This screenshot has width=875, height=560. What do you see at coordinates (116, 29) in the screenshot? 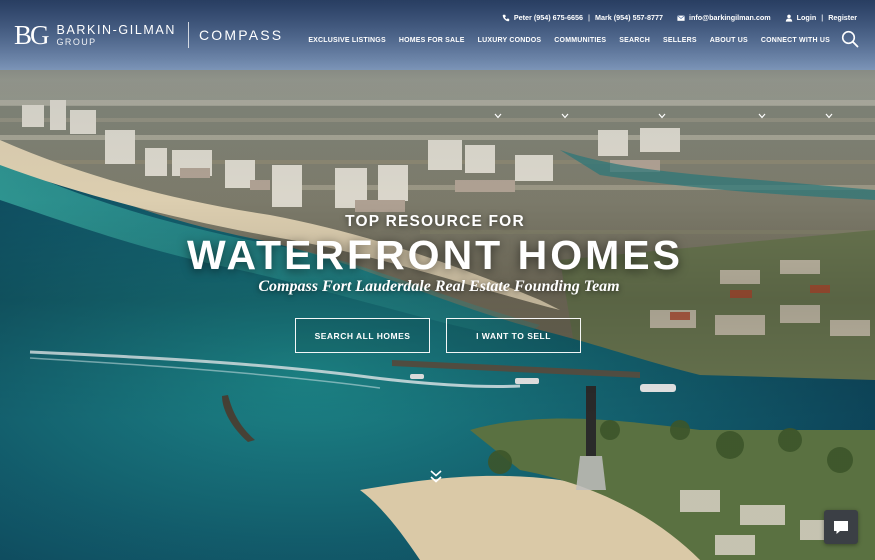
I see `logo-name: BARKIN-GILMAN` at bounding box center [116, 29].